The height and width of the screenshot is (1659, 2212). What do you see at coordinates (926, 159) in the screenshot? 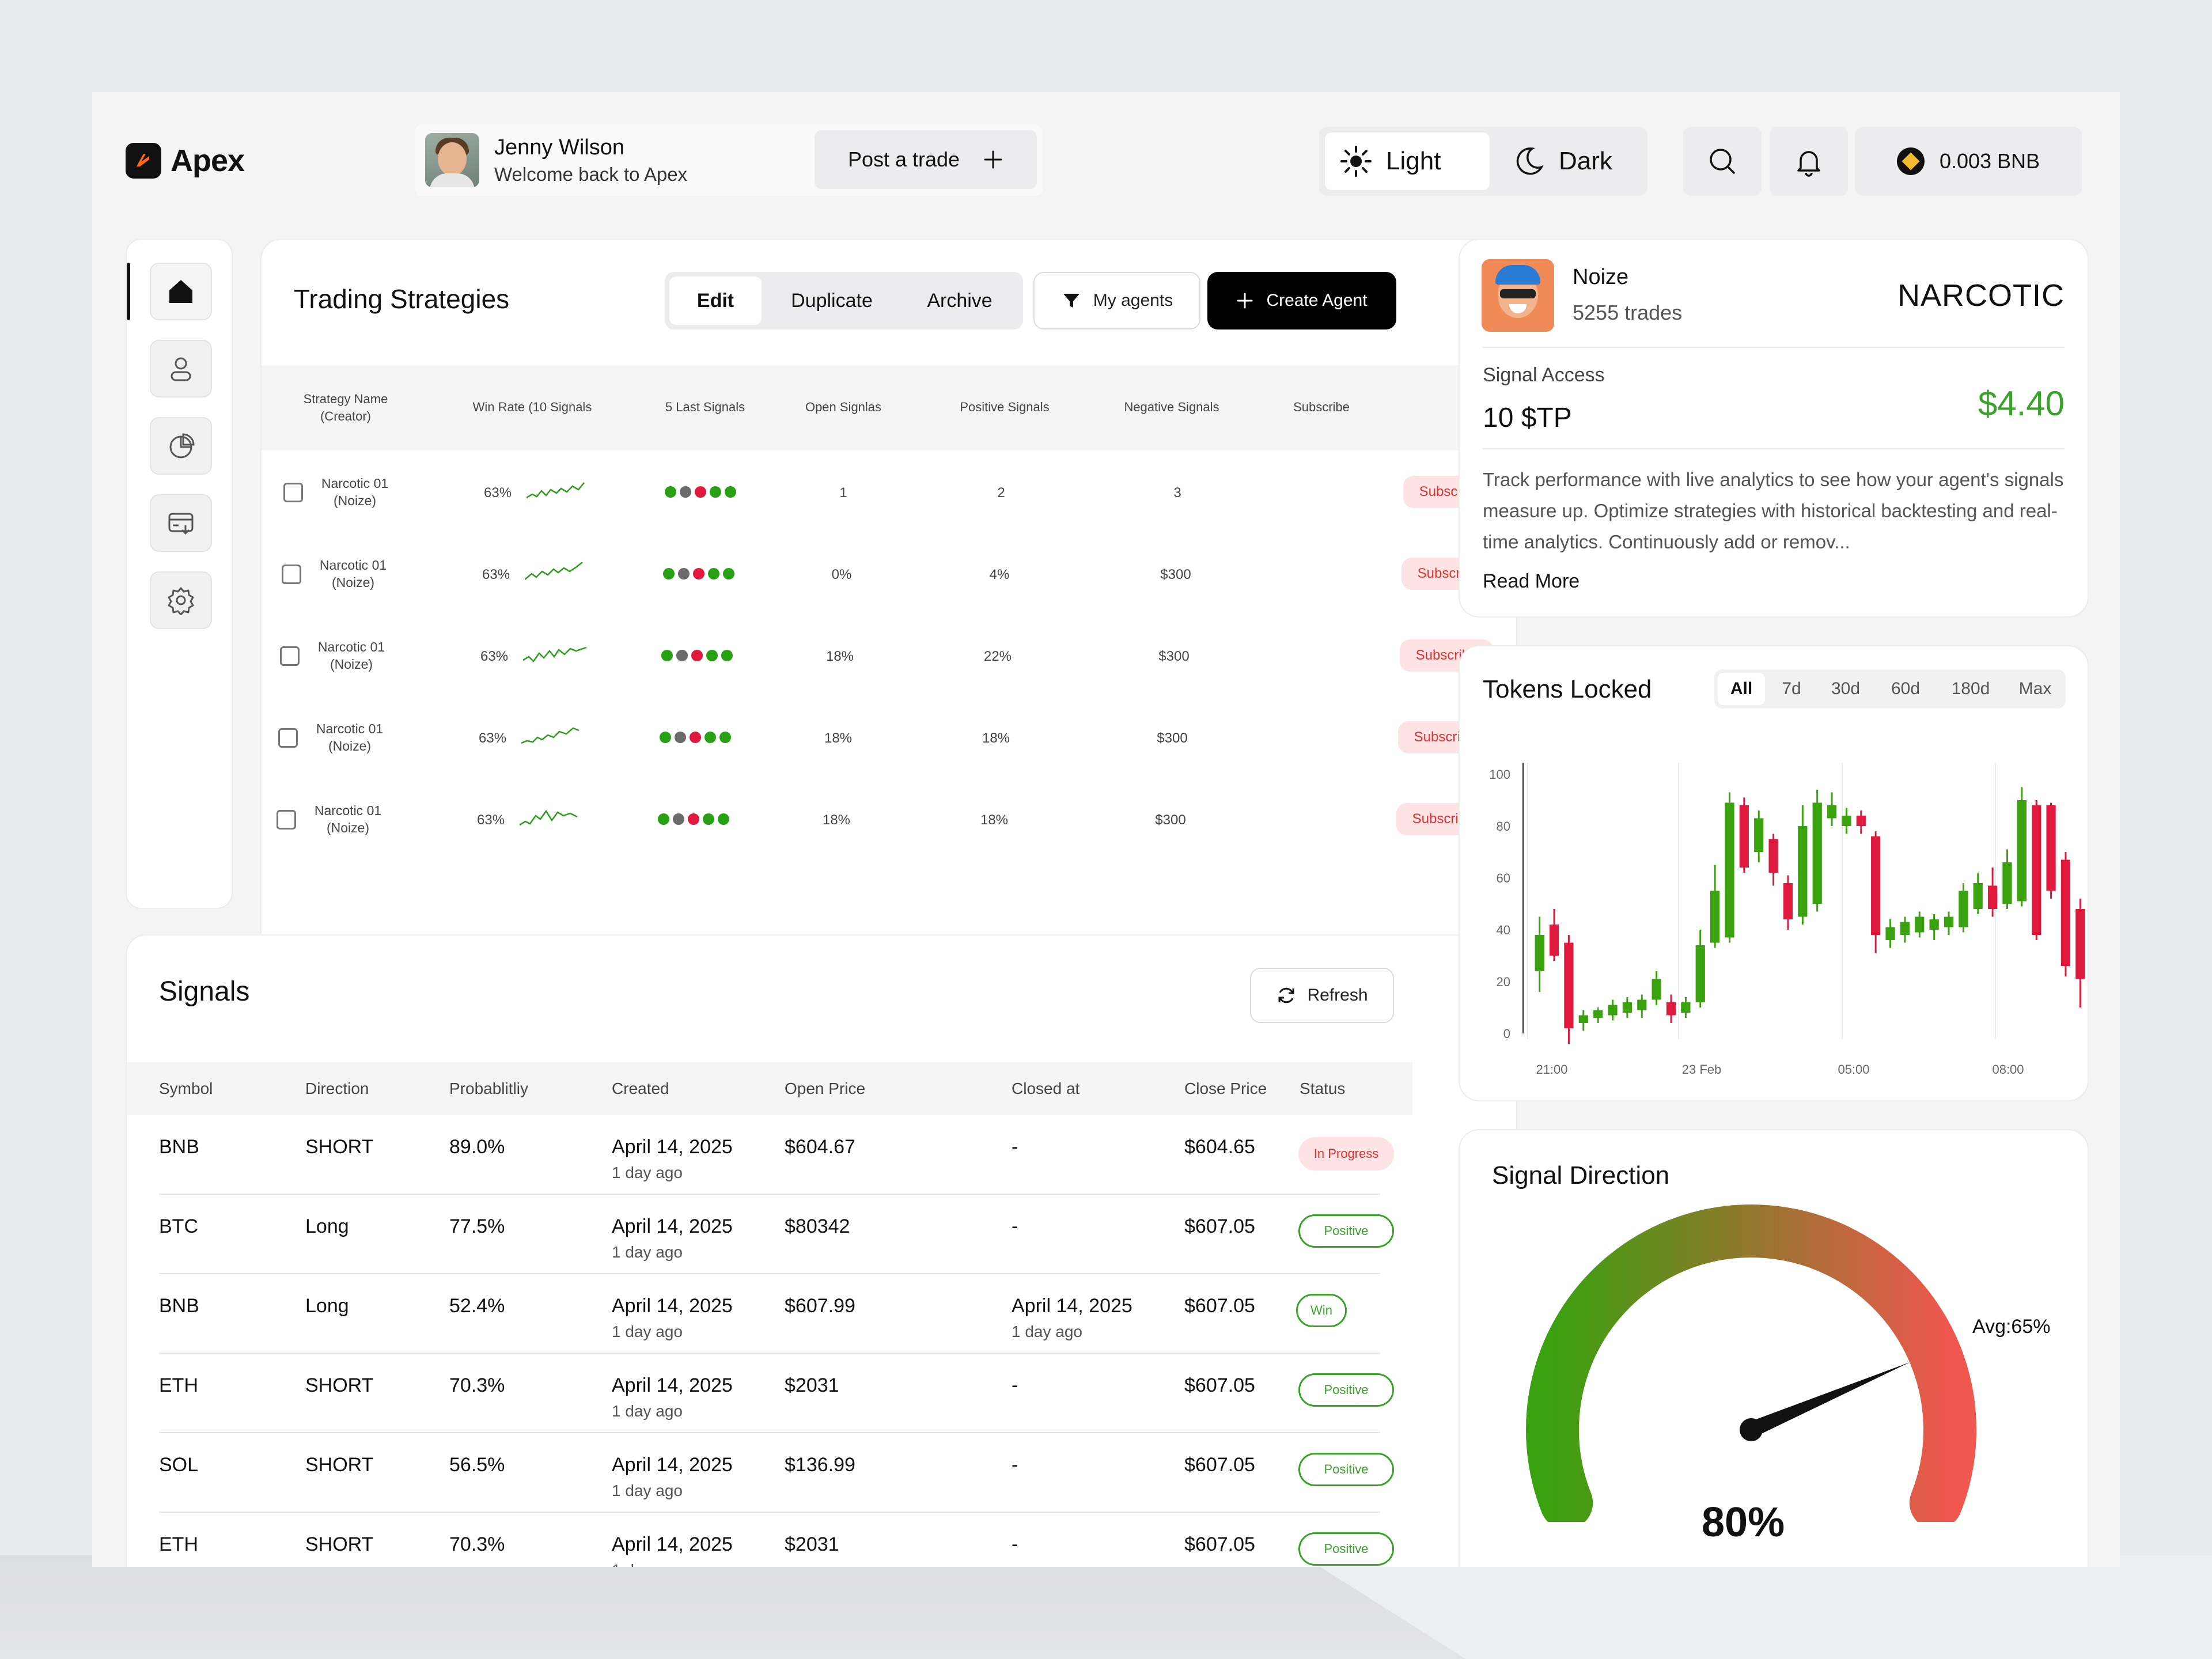
I see `post-trade-button: Post a trade` at bounding box center [926, 159].